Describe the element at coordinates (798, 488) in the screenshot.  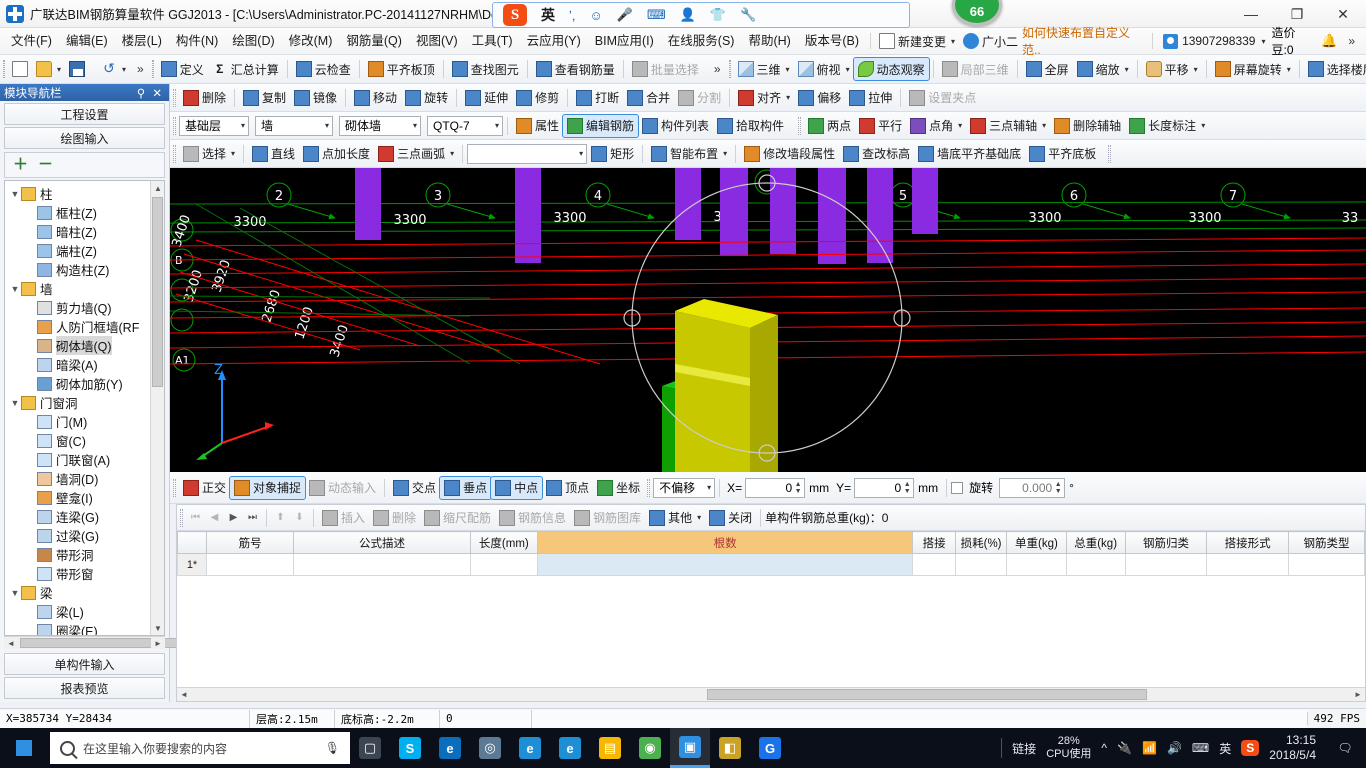
I see `x-spinner-icon: ▲ ▼` at that location.